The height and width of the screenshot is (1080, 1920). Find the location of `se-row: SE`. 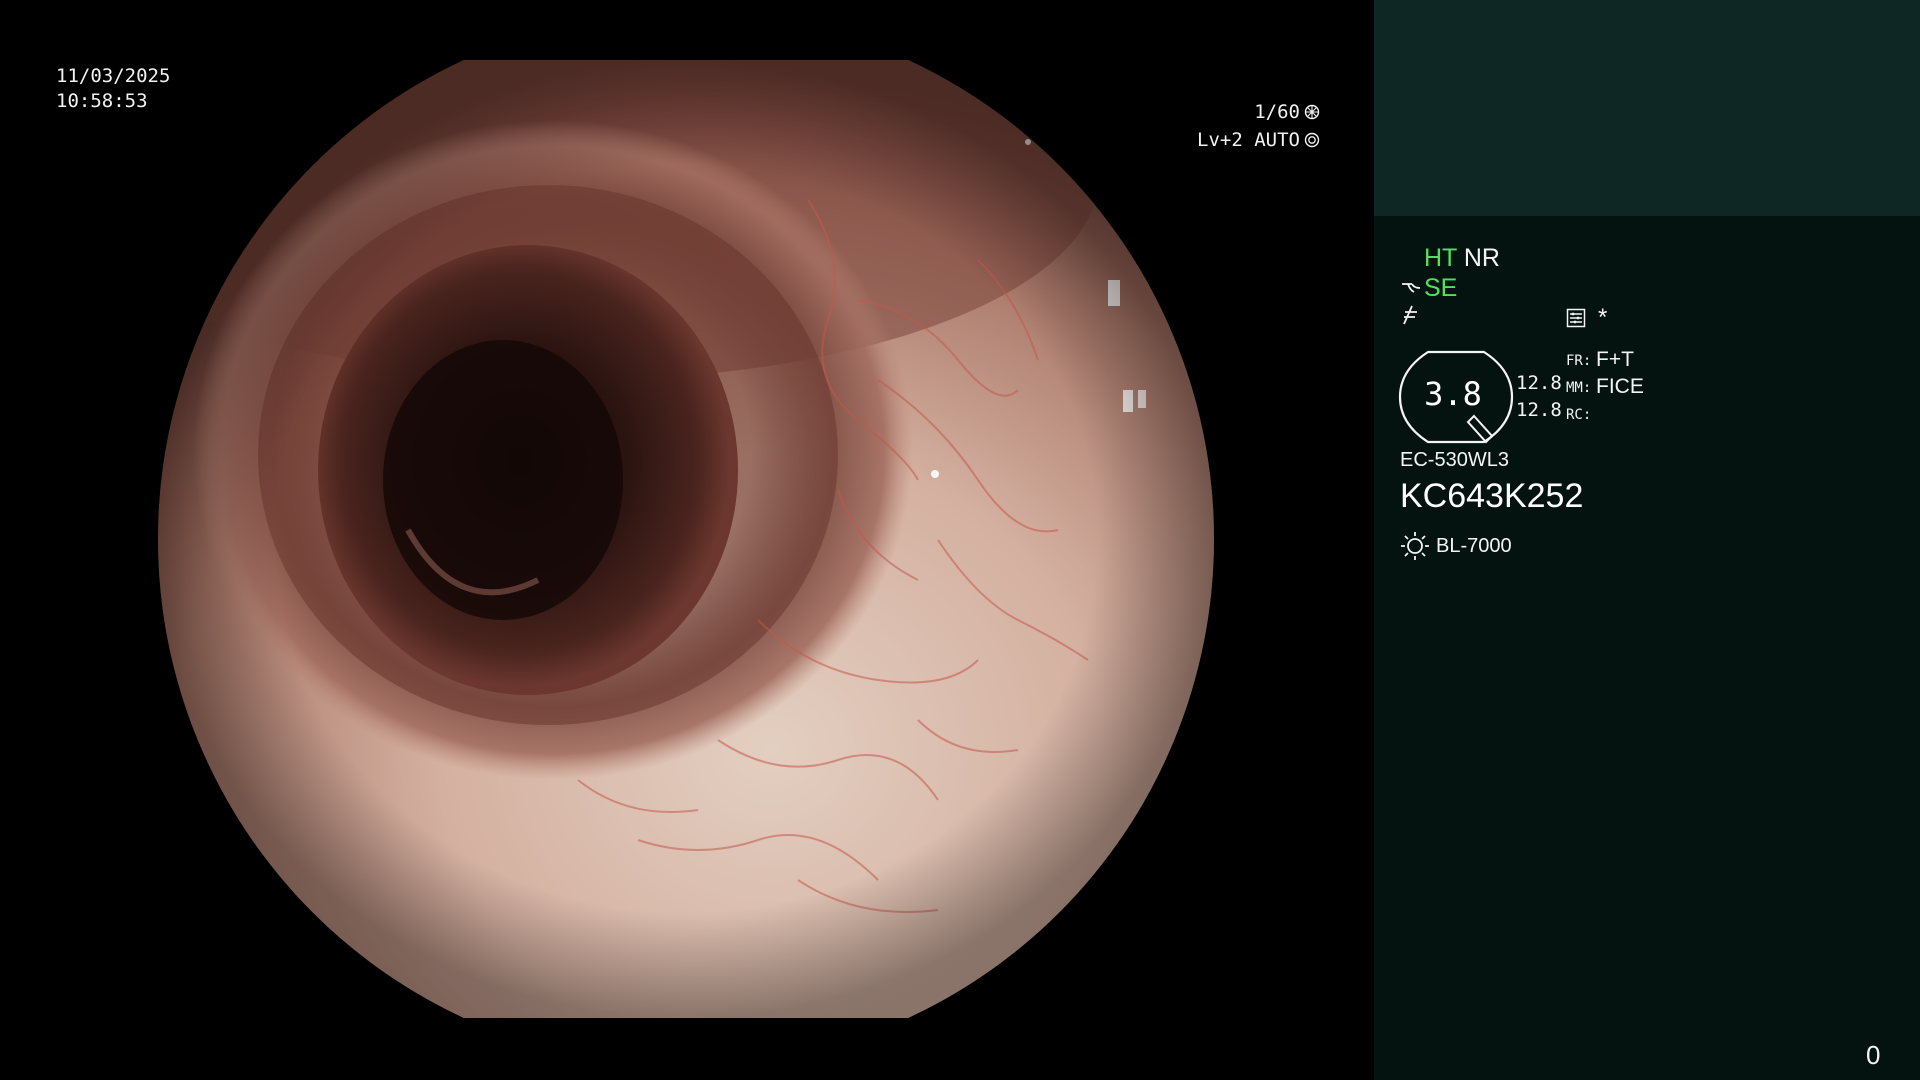

se-row: SE is located at coordinates (1428, 288).